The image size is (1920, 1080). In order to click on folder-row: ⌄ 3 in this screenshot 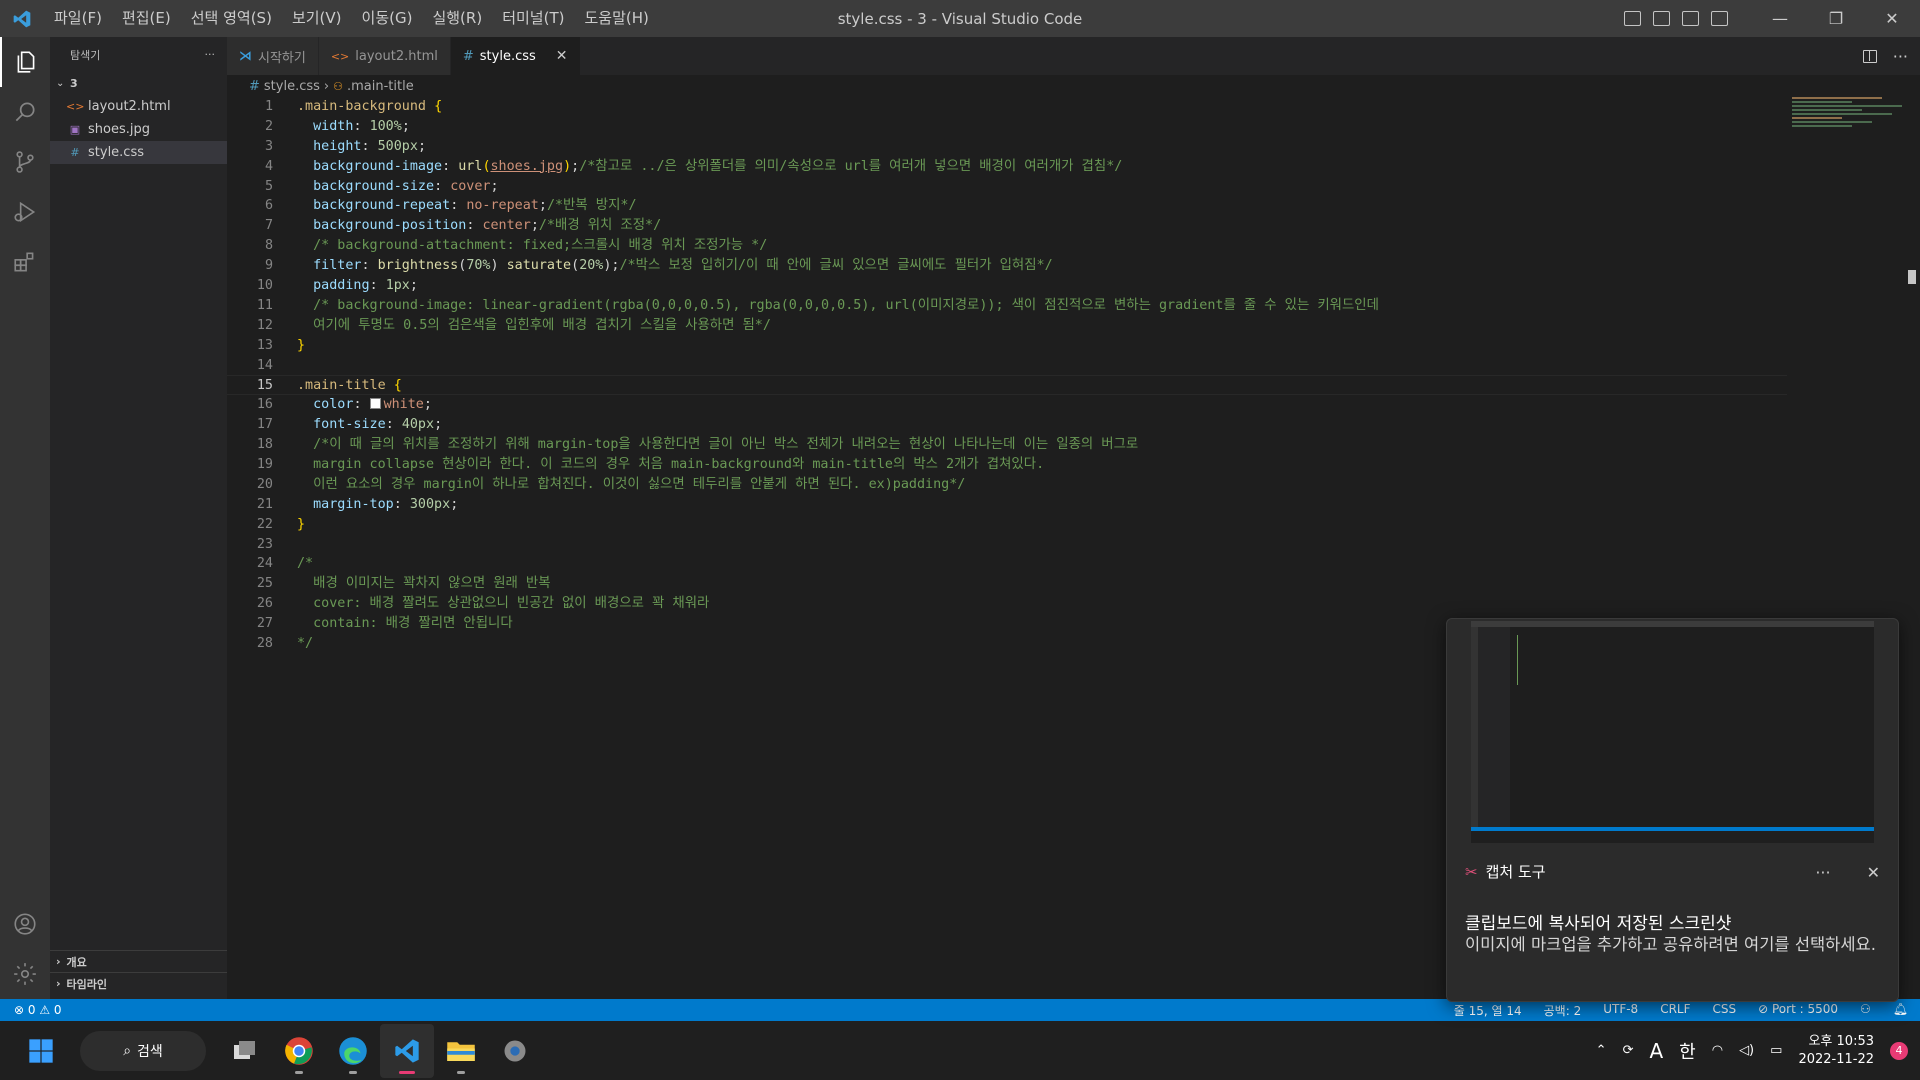, I will do `click(138, 83)`.